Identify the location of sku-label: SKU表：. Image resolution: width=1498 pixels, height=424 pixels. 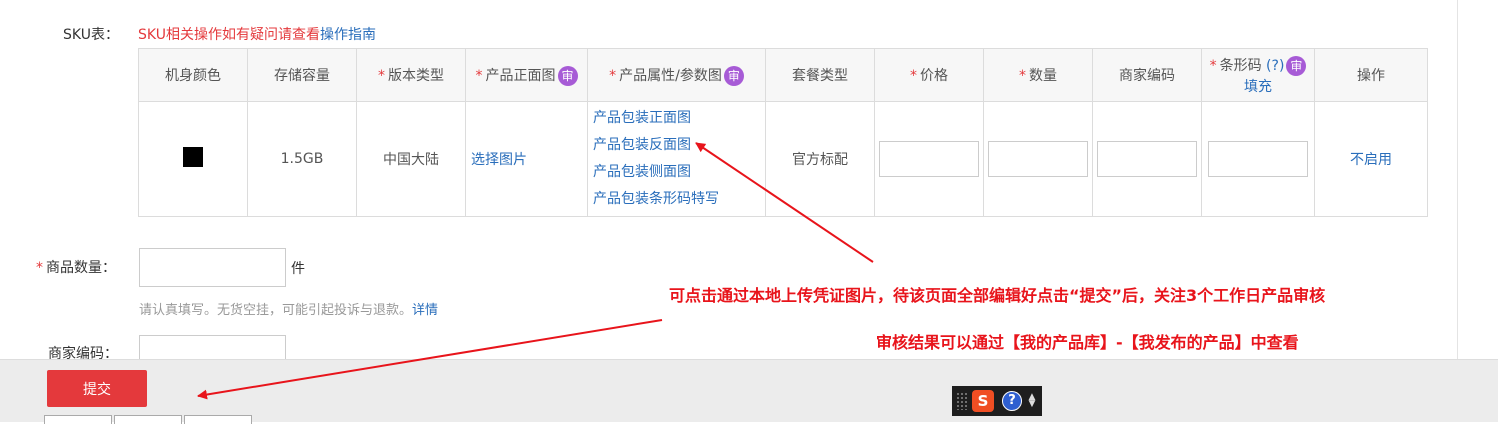
(91, 35).